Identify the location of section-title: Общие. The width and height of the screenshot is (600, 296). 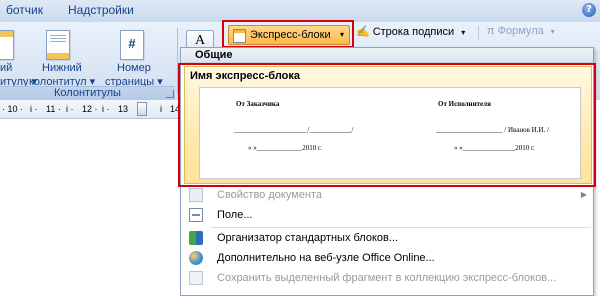
(214, 55).